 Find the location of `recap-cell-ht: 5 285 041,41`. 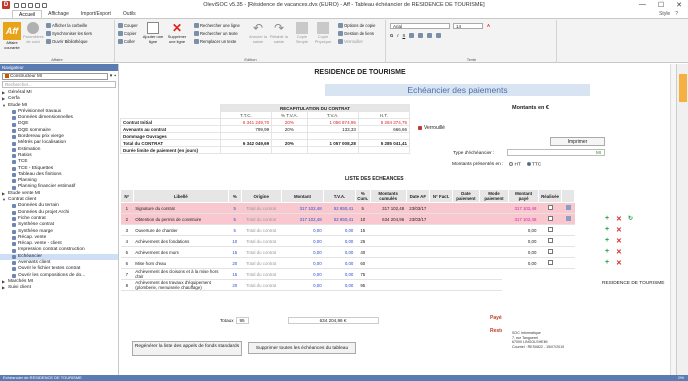

recap-cell-ht: 5 285 041,41 is located at coordinates (384, 143).